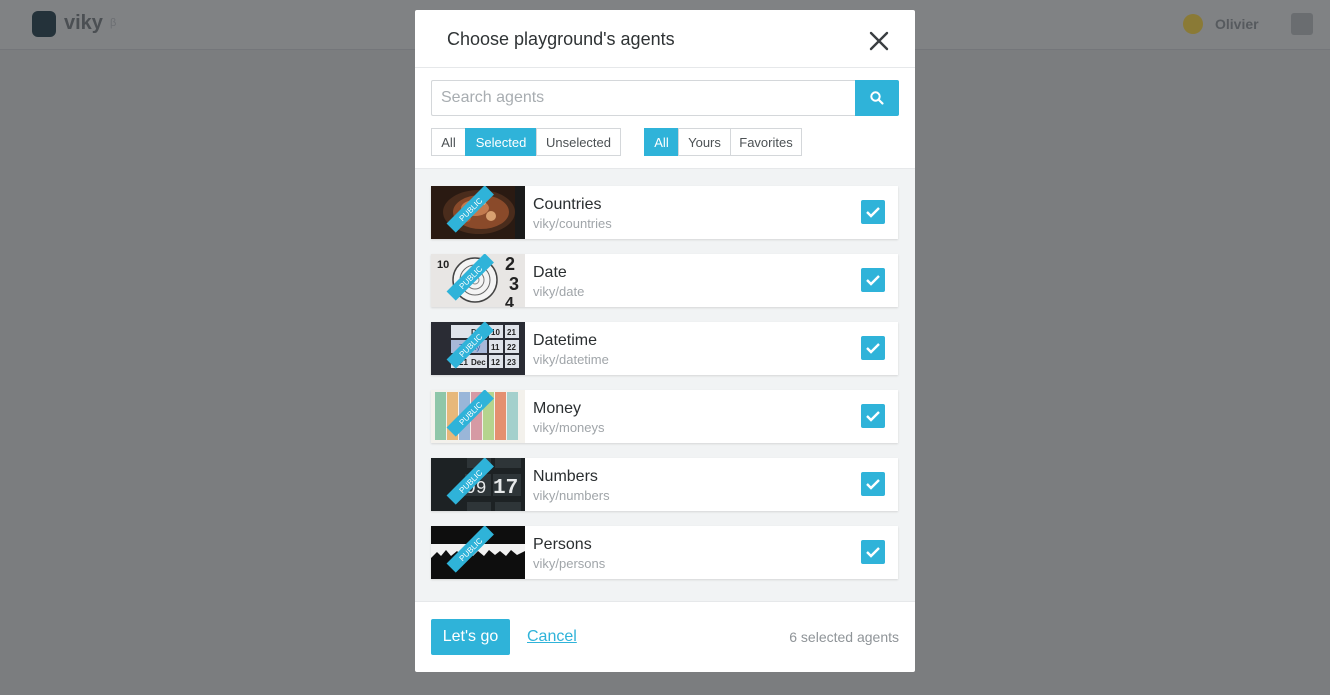  Describe the element at coordinates (448, 142) in the screenshot. I see `filter-all: All` at that location.